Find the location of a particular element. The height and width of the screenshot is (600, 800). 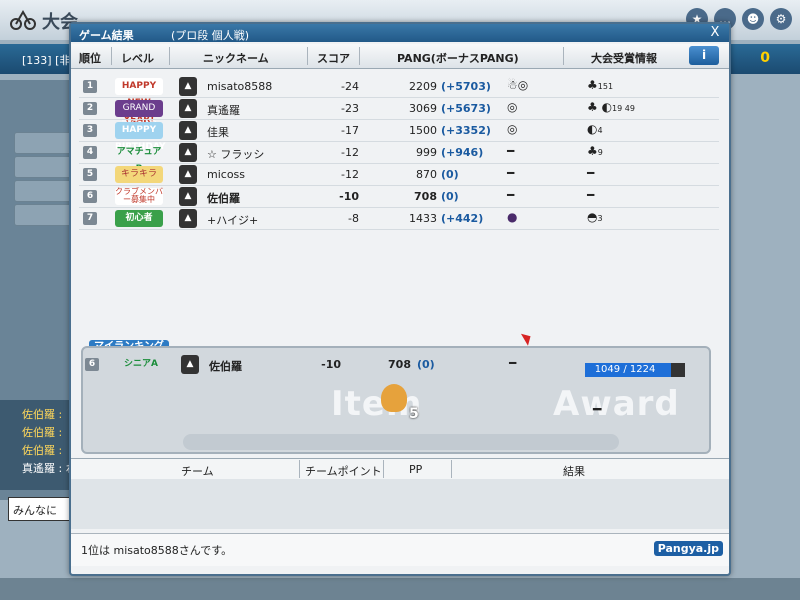

award-icon: ♣9 is located at coordinates (595, 151).